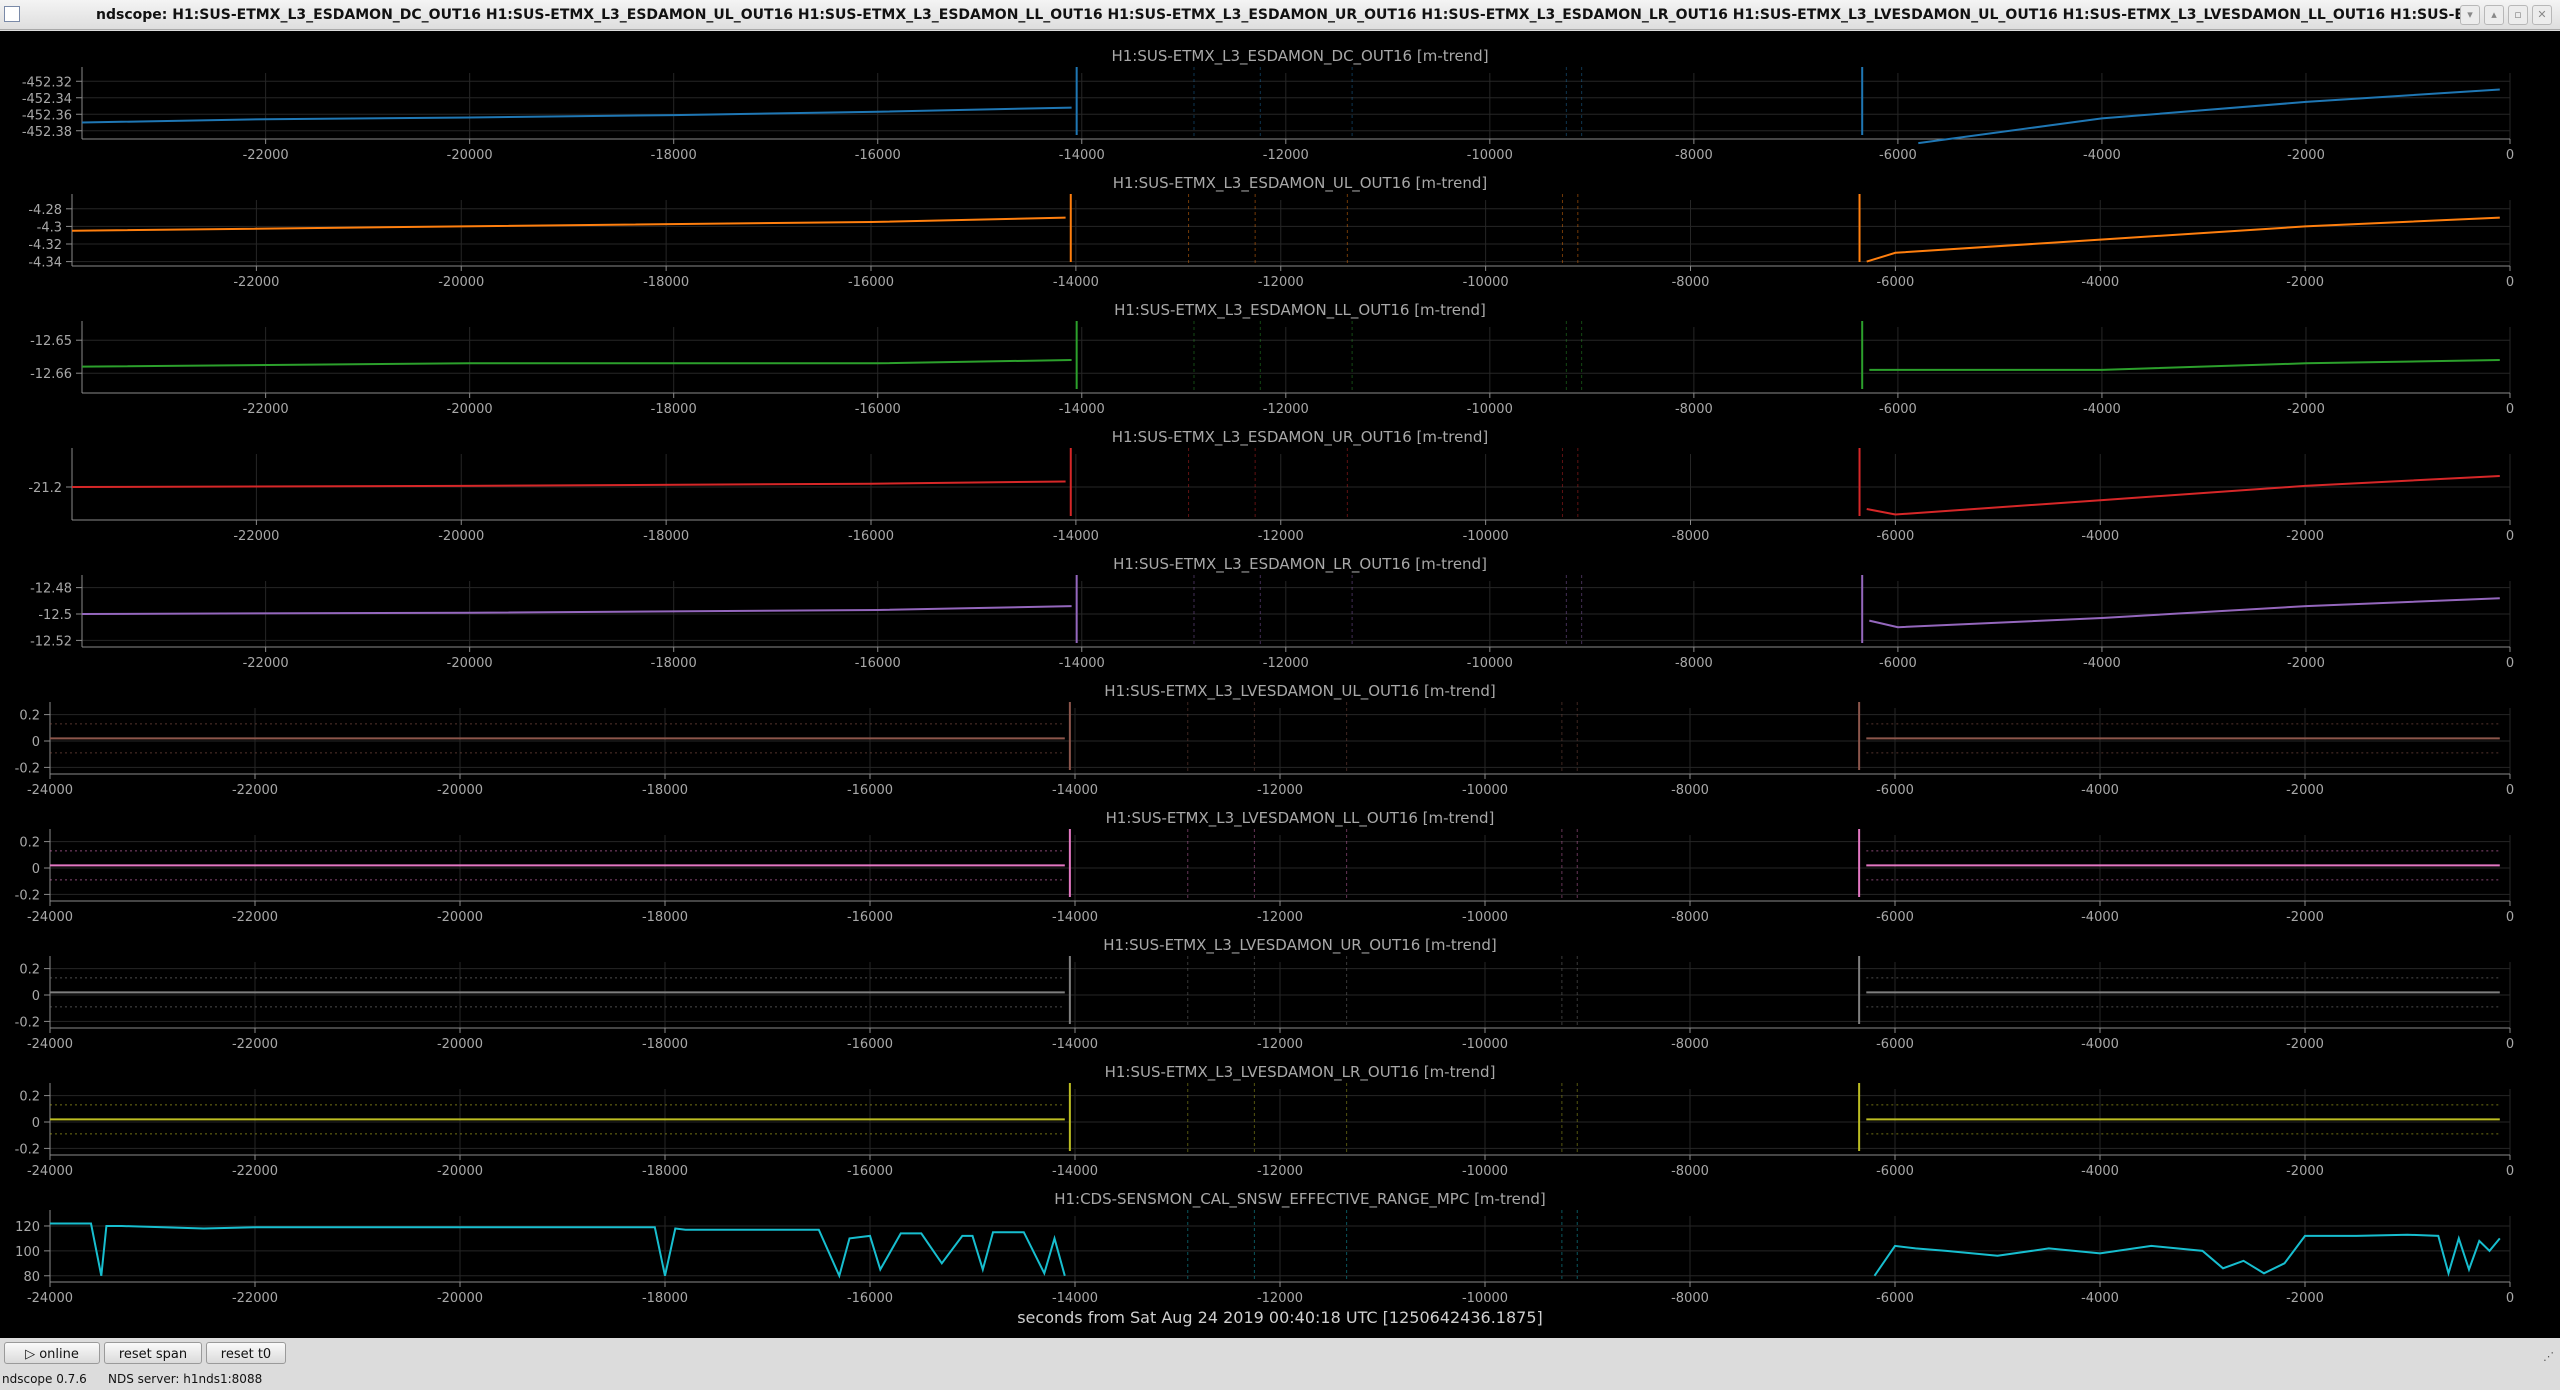 The width and height of the screenshot is (2560, 1390). Describe the element at coordinates (45, 245) in the screenshot. I see `y-tick-label: -4.32` at that location.